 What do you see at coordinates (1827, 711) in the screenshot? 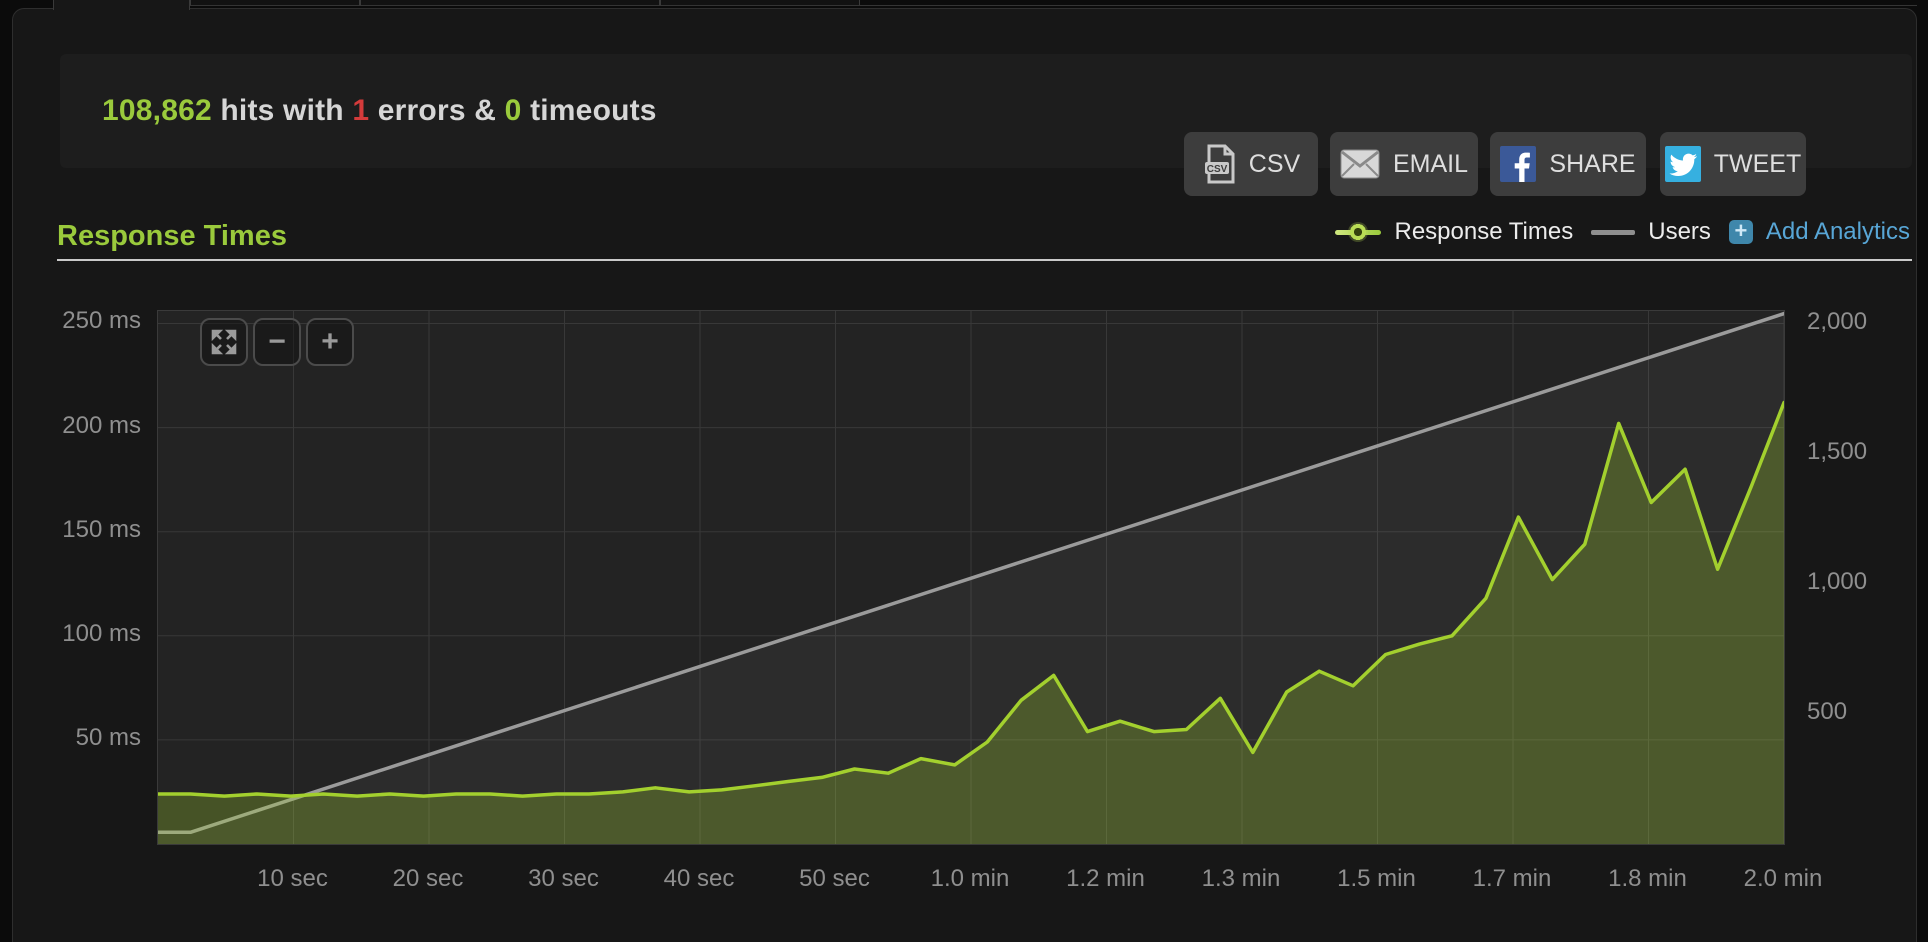
I see `y-axis-right-tick-label: 500` at bounding box center [1827, 711].